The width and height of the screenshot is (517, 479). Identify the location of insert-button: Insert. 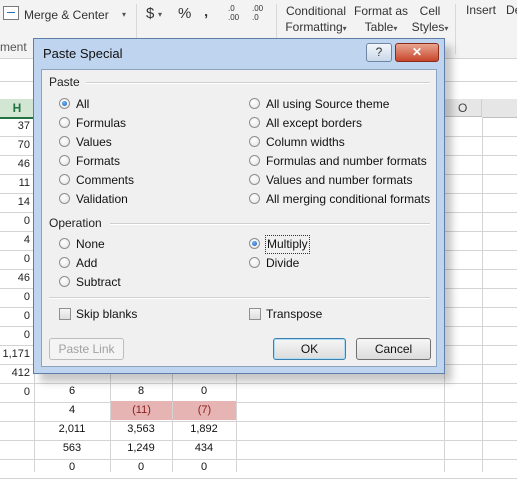
(481, 10).